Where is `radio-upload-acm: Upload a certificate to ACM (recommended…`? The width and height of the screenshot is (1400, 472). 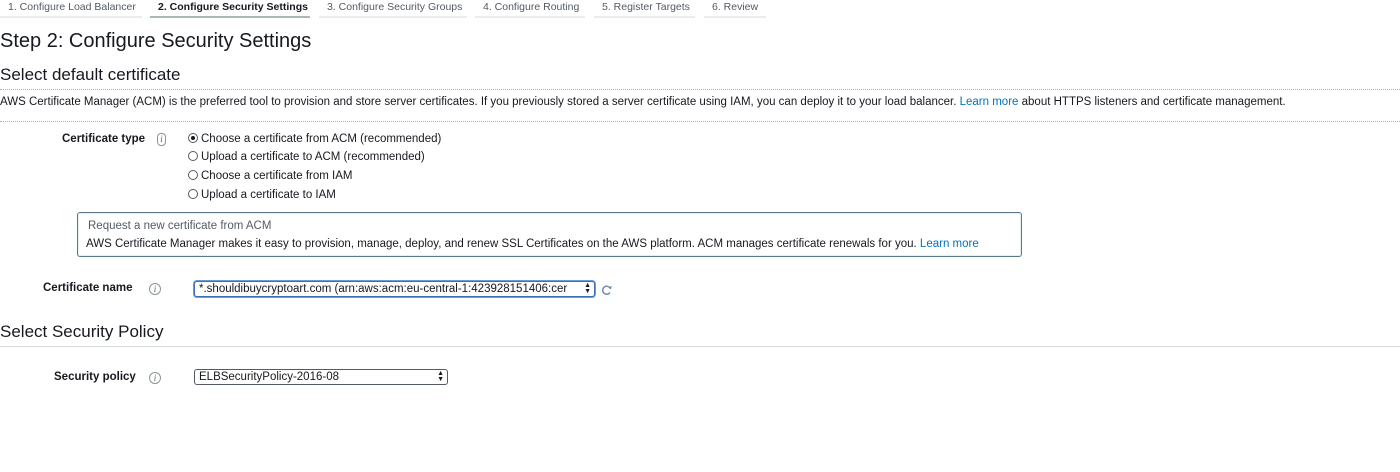
radio-upload-acm: Upload a certificate to ACM (recommended… is located at coordinates (306, 157).